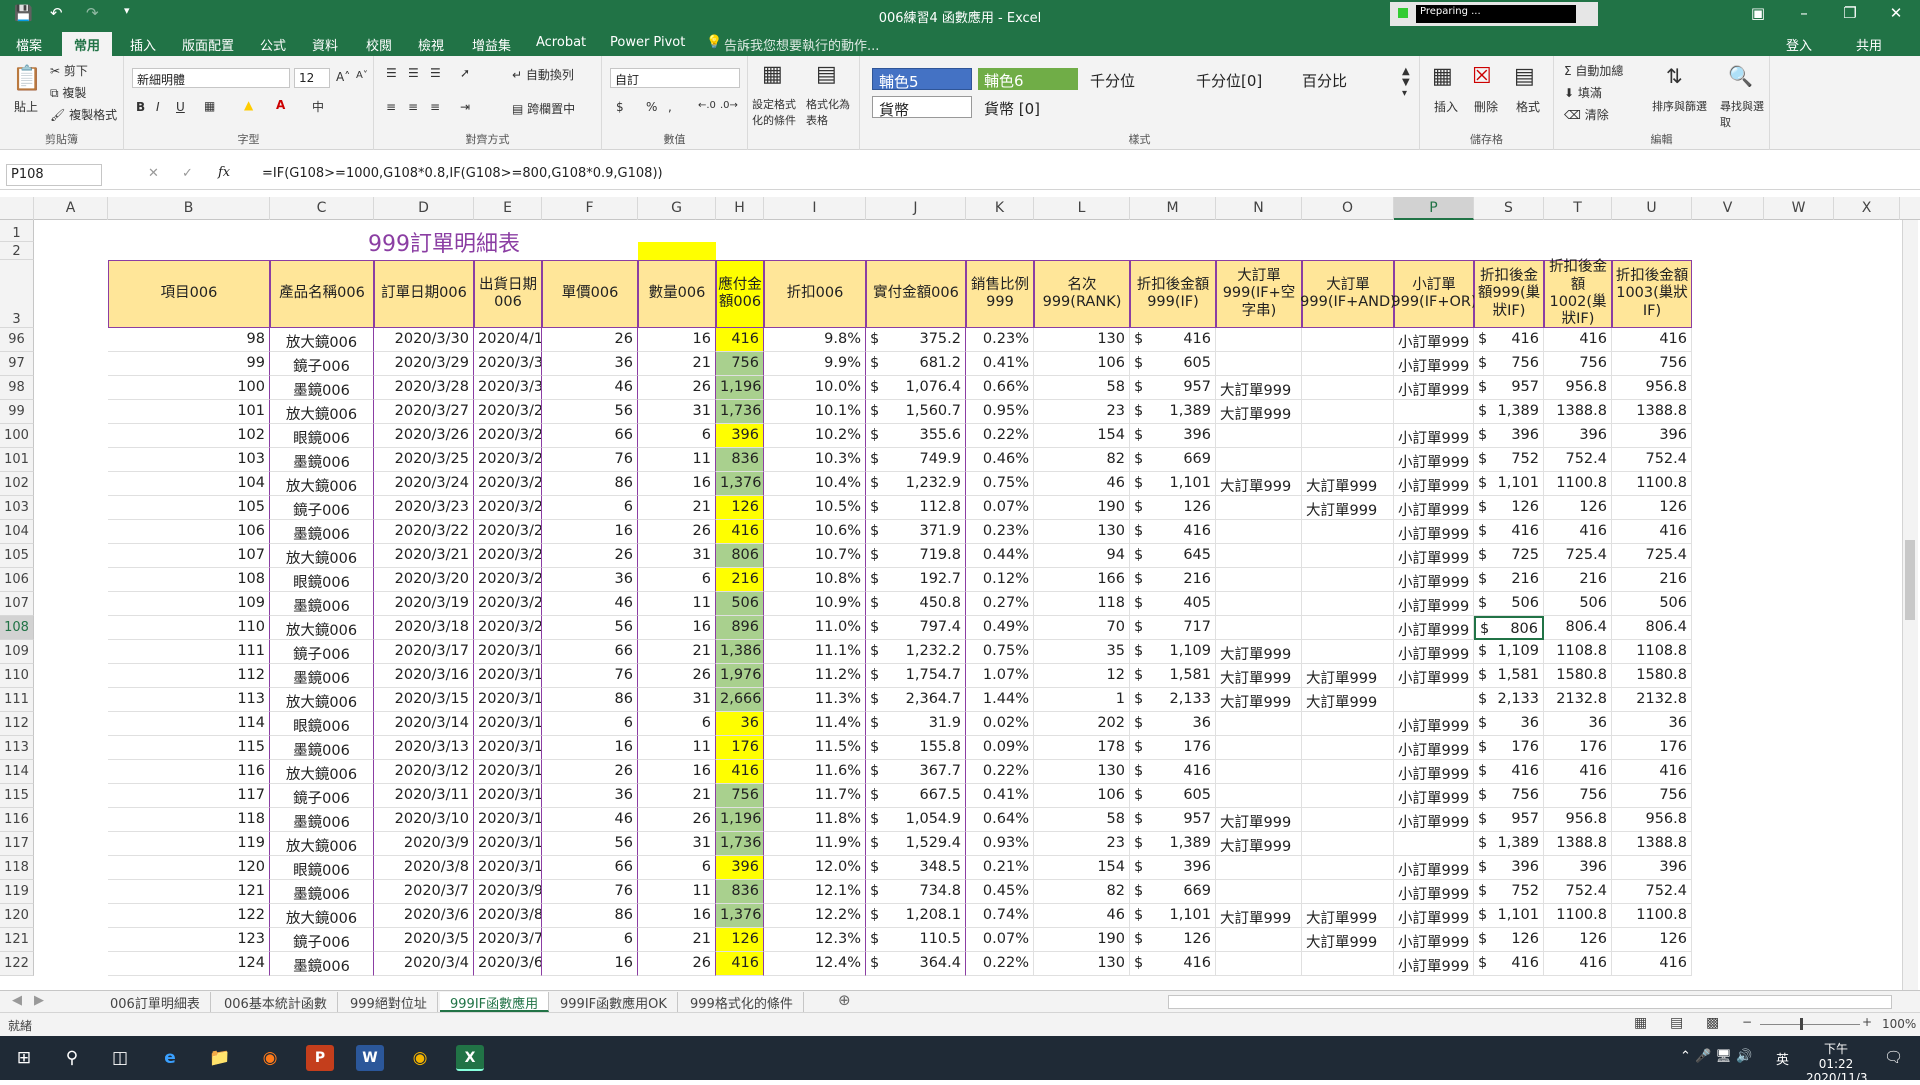 Image resolution: width=1920 pixels, height=1085 pixels. Describe the element at coordinates (590, 820) in the screenshot. I see `cell: 46` at that location.